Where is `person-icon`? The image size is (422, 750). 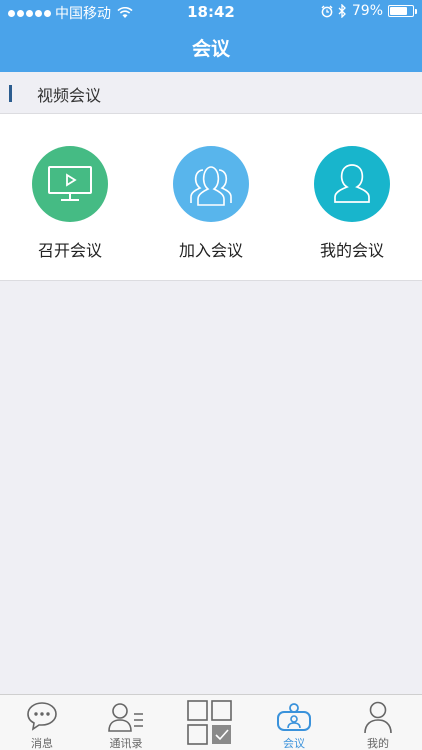
person-icon is located at coordinates (352, 184).